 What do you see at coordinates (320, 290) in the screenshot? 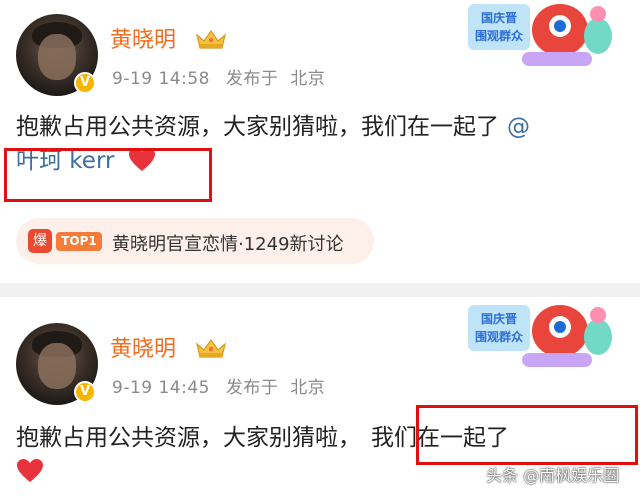
I see `post-divider` at bounding box center [320, 290].